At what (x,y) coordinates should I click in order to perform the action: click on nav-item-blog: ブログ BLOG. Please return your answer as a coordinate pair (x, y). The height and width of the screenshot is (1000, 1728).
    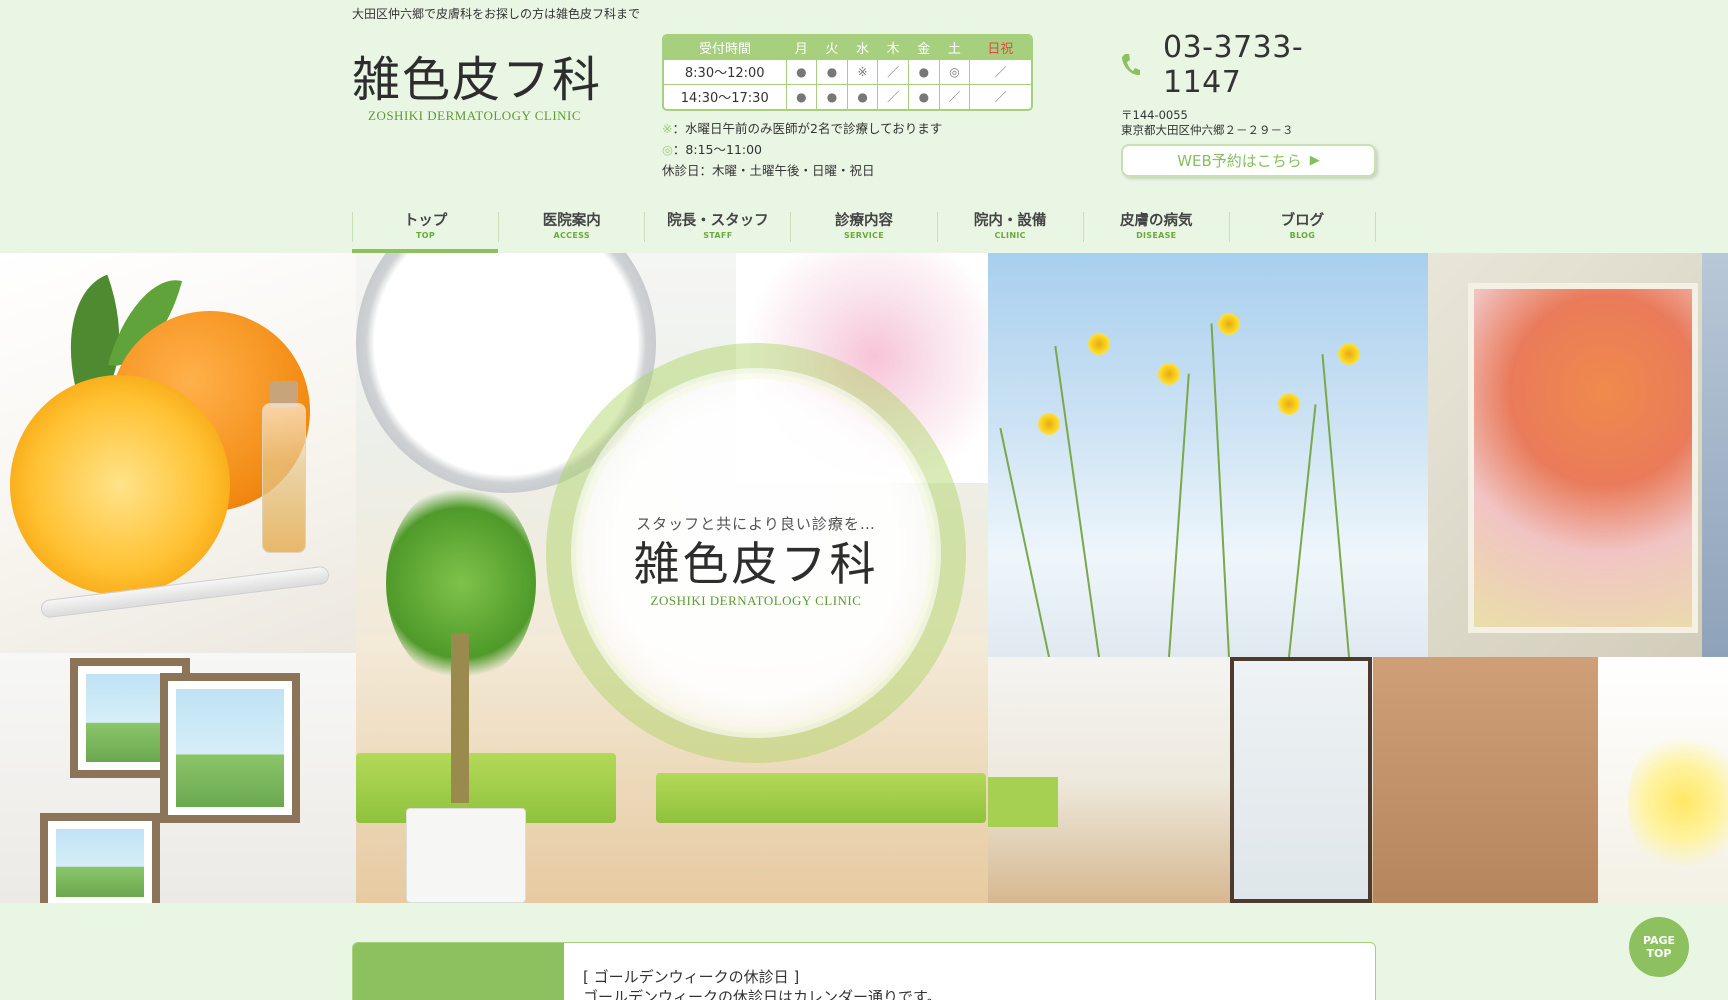
    Looking at the image, I should click on (1302, 227).